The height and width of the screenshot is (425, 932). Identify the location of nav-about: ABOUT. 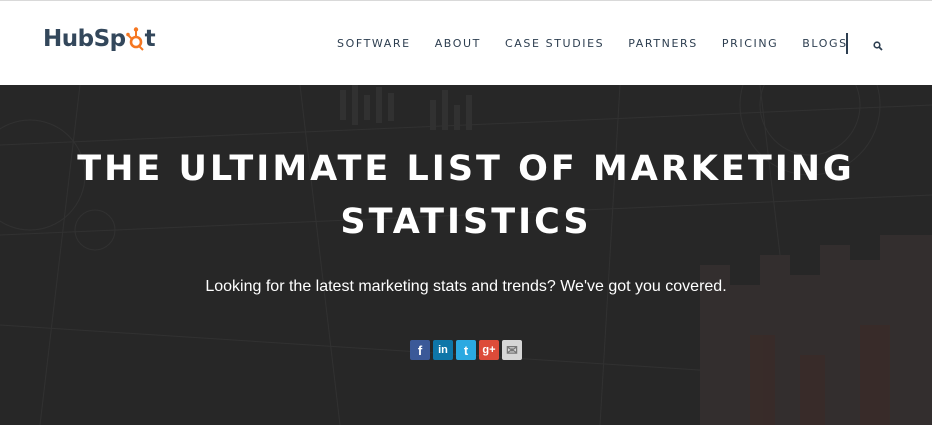
(458, 43).